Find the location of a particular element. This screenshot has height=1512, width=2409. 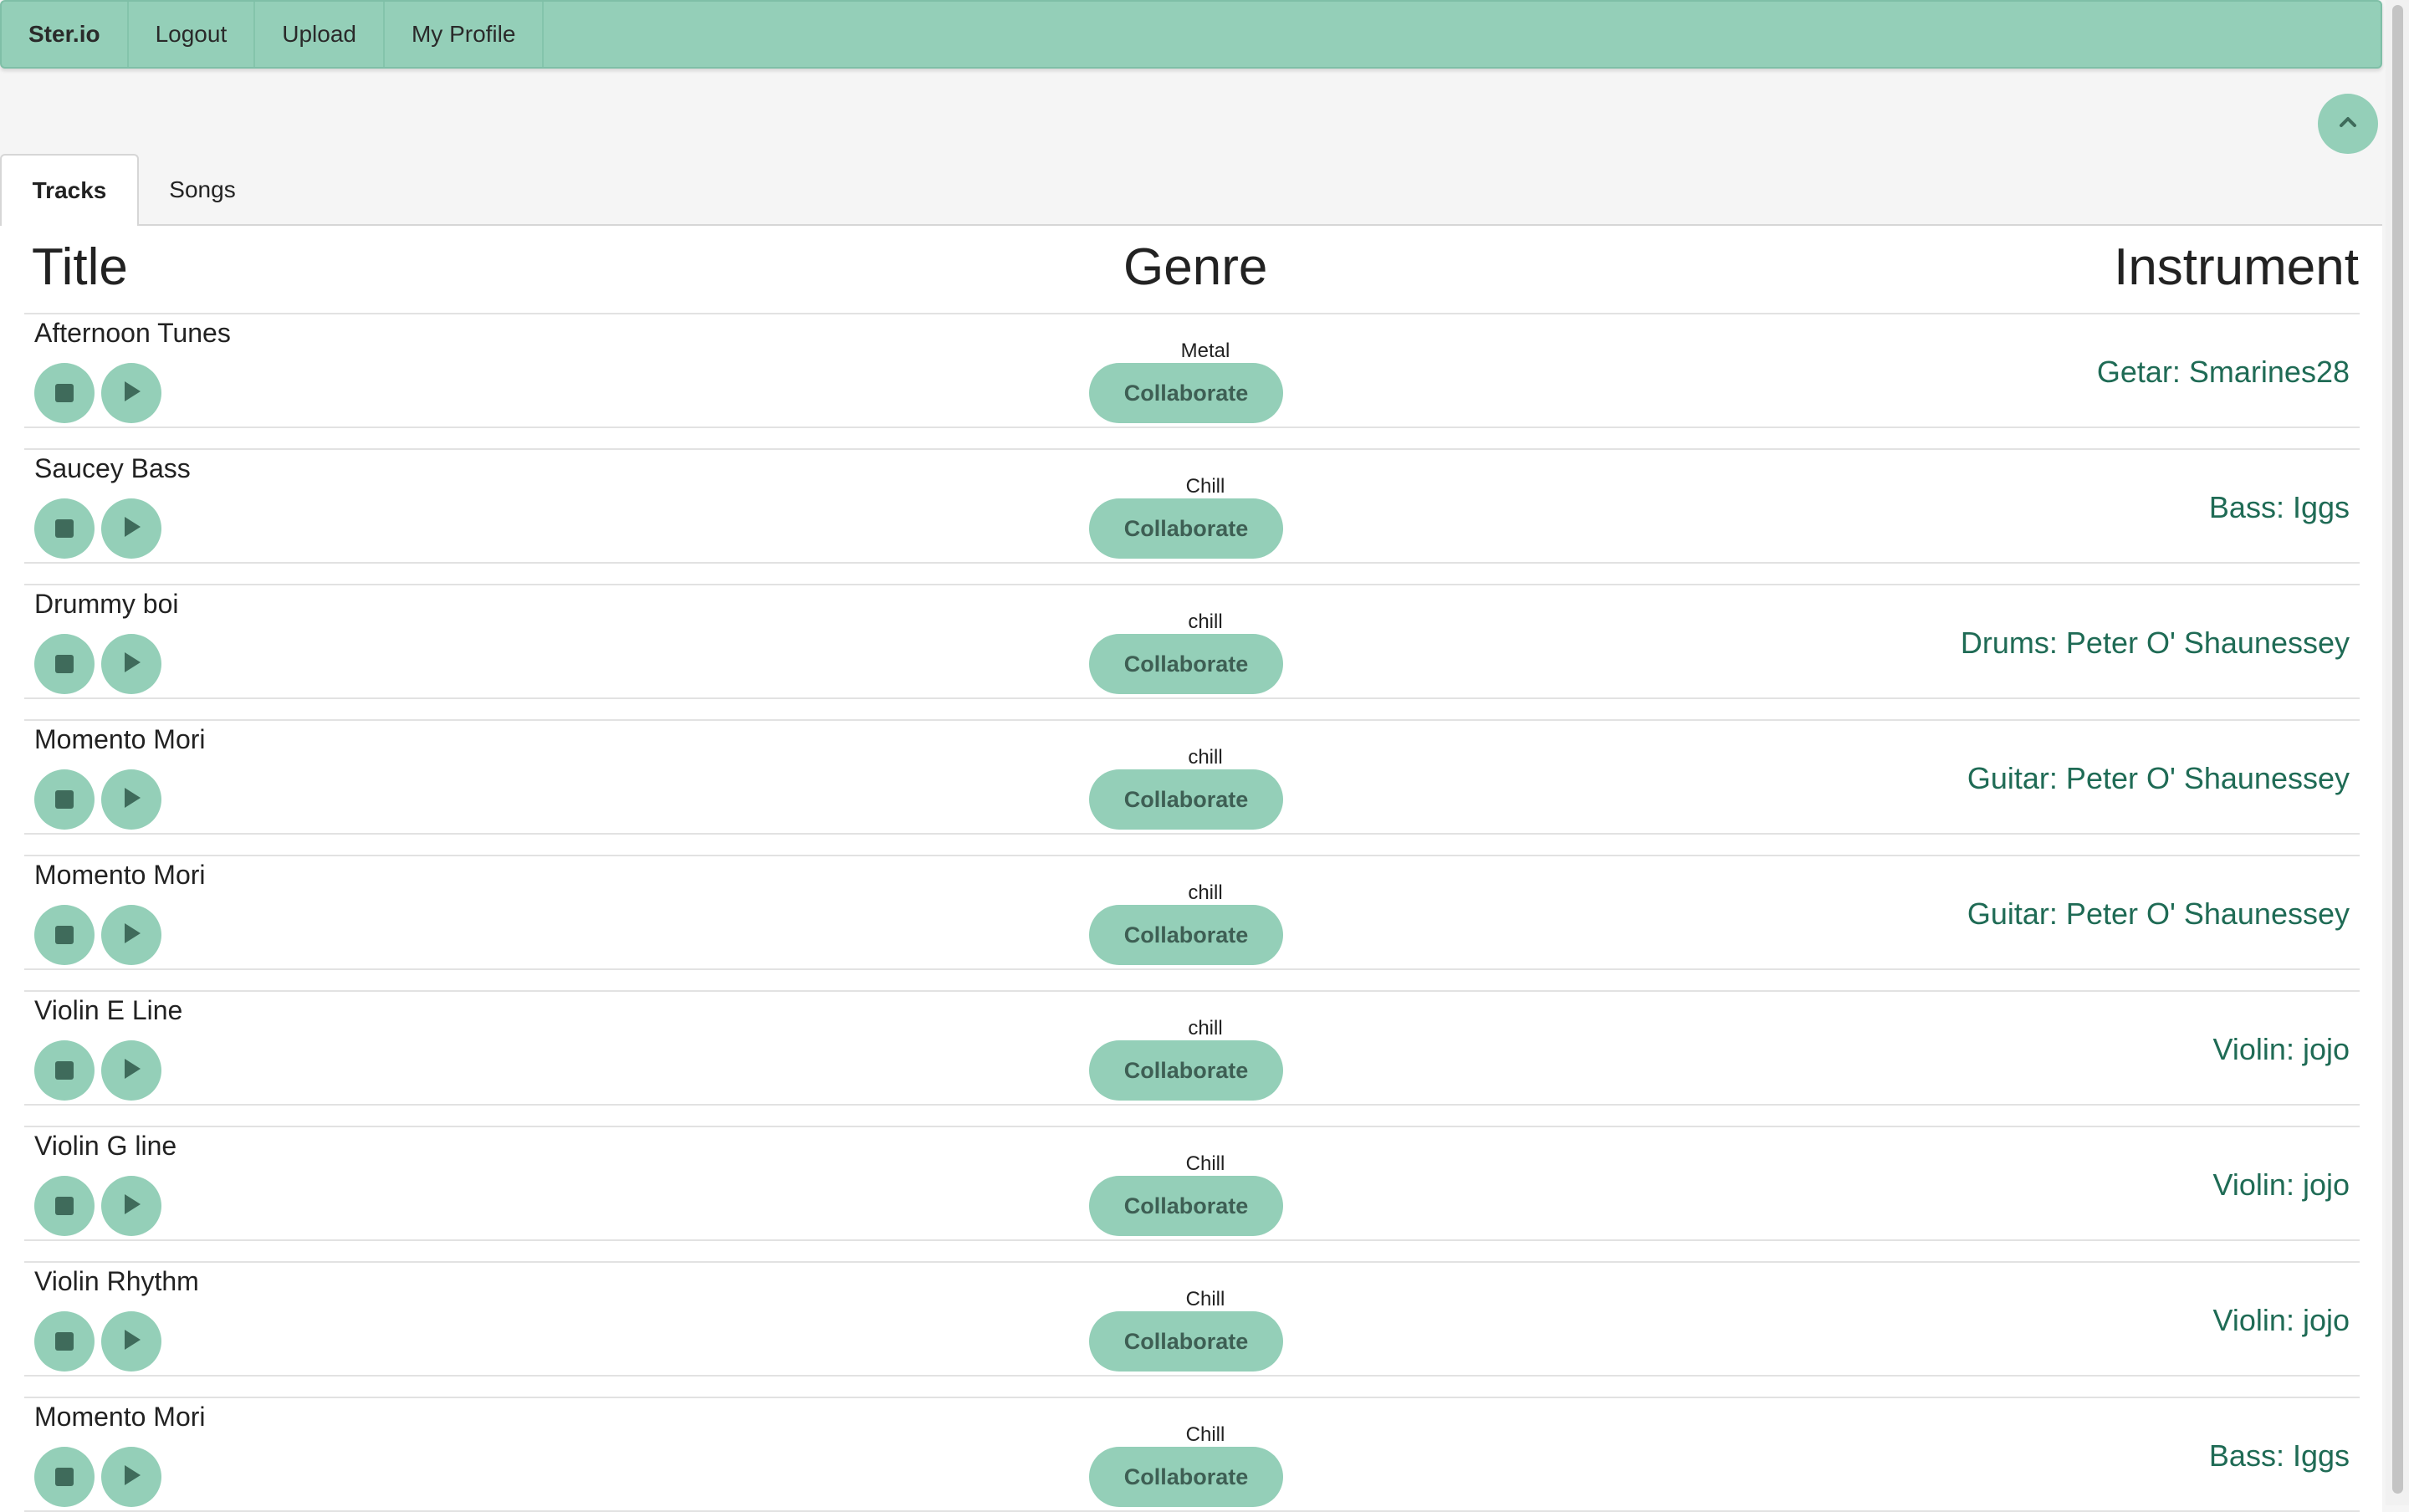

top-navbar: Ster.io Logout Upload My Profile is located at coordinates (1191, 34).